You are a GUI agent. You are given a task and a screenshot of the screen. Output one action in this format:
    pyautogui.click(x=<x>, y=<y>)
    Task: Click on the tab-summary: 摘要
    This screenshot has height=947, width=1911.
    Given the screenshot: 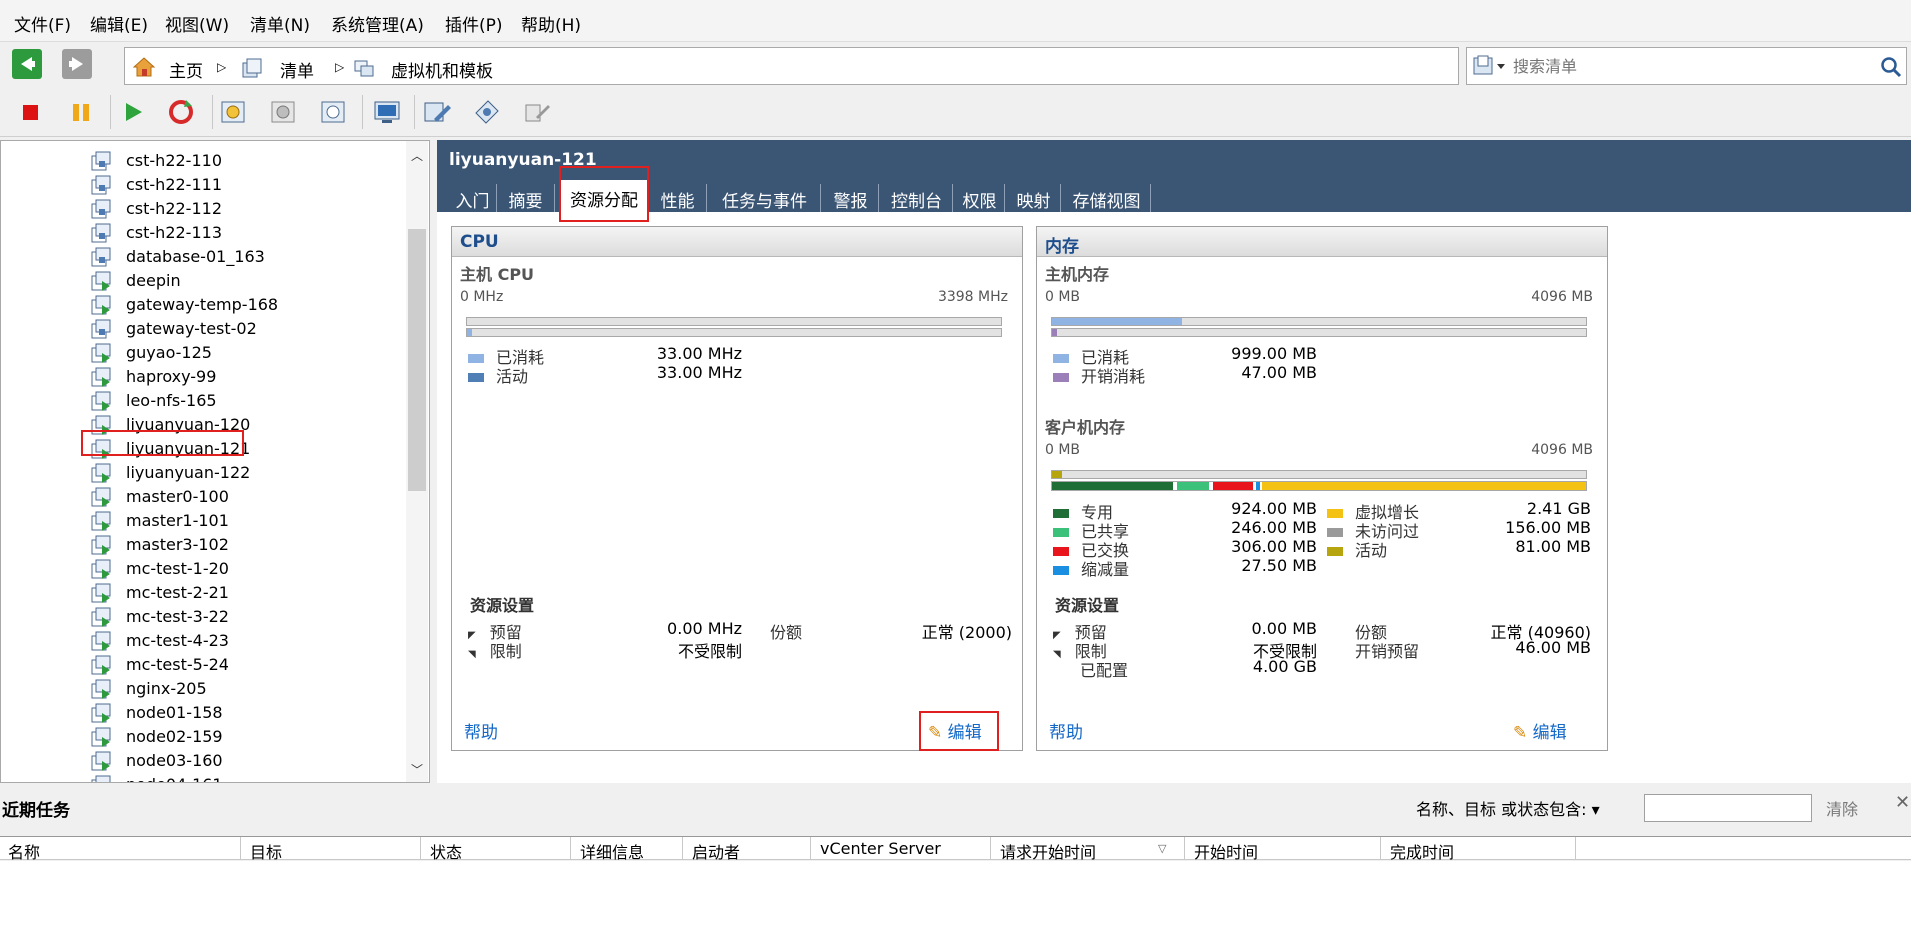 What is the action you would take?
    pyautogui.click(x=526, y=198)
    